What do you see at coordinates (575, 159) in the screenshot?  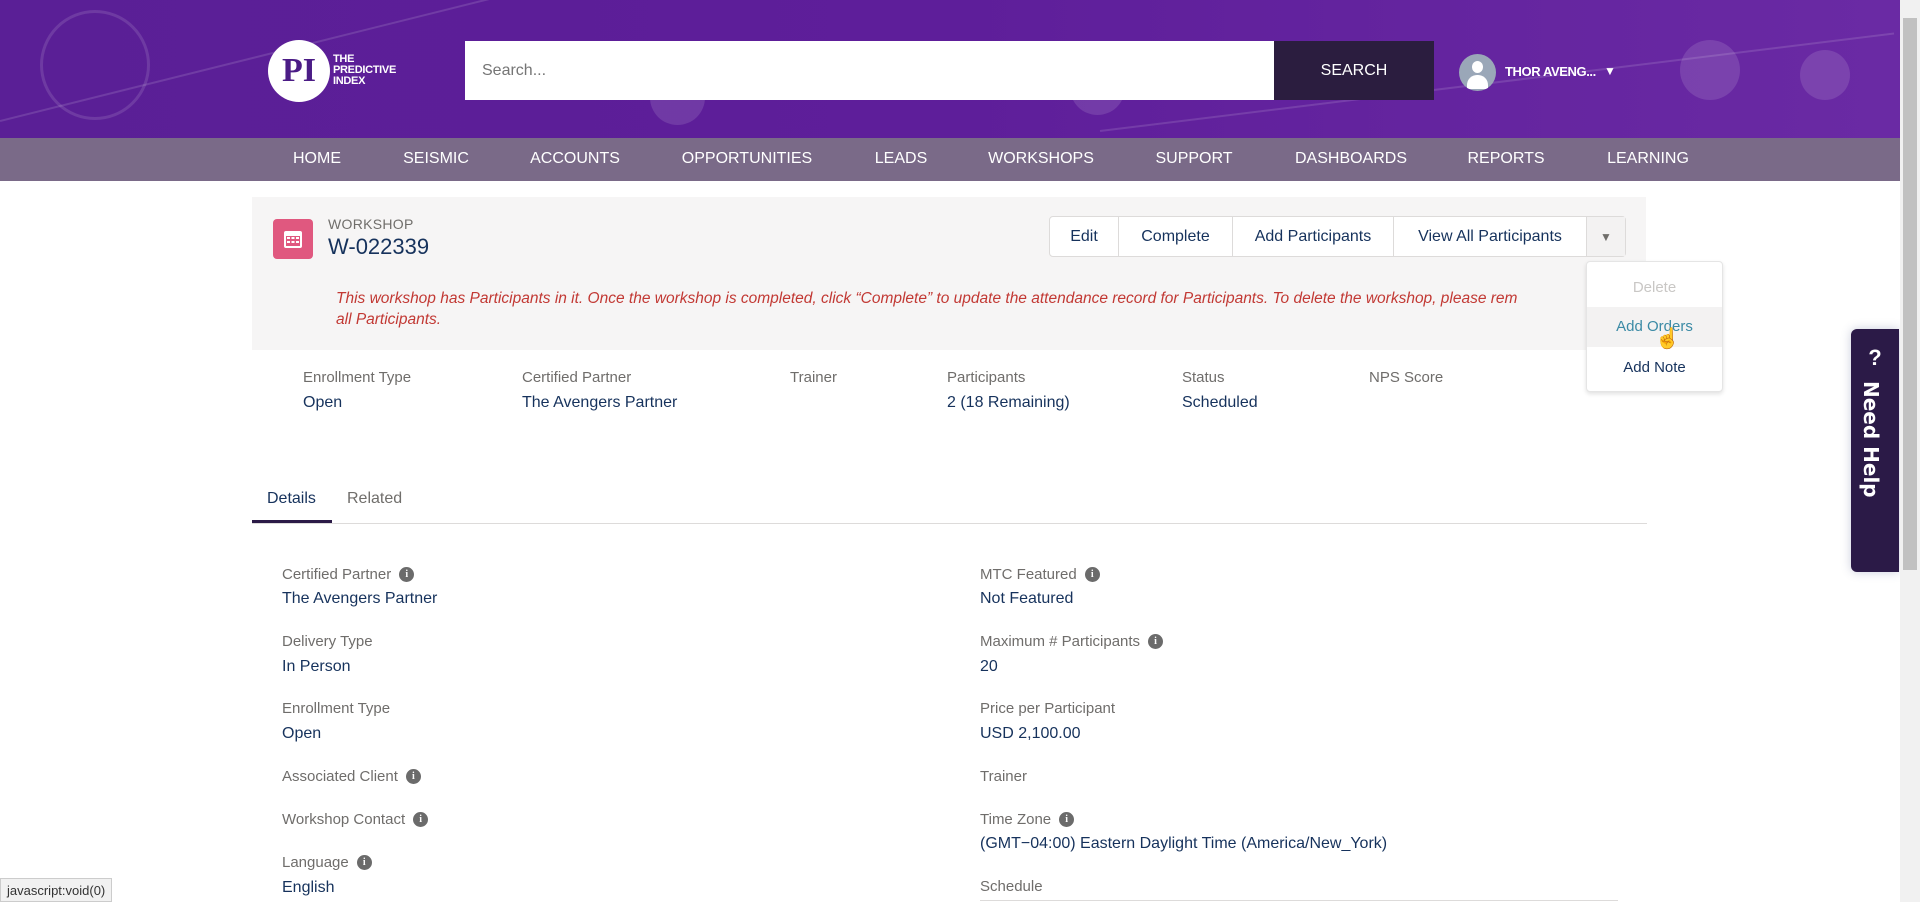 I see `nav-accounts: ACCOUNTS` at bounding box center [575, 159].